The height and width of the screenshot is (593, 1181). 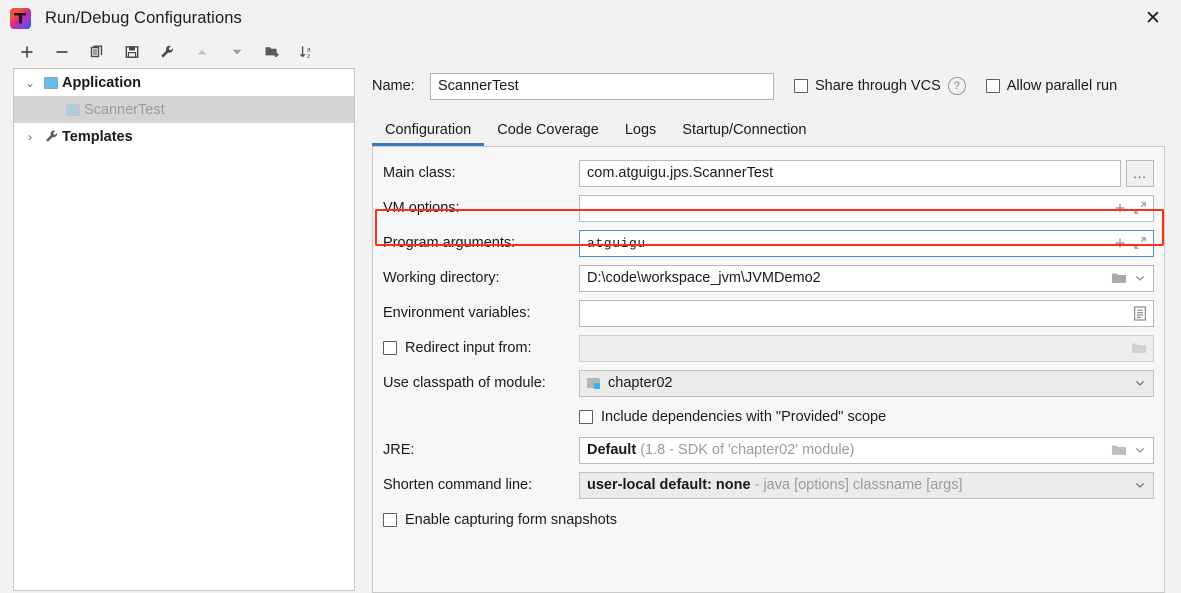 I want to click on share-through-vcs-group: Share through VCS ?, so click(x=880, y=86).